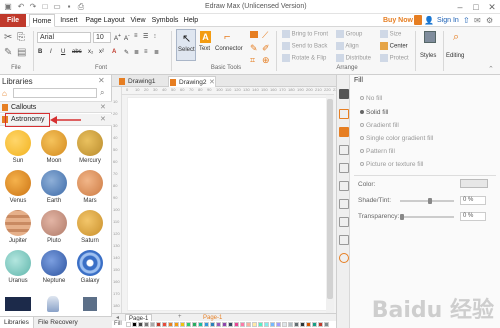 The width and height of the screenshot is (500, 328). Describe the element at coordinates (45, 7) in the screenshot. I see `new-file-icon: □` at that location.